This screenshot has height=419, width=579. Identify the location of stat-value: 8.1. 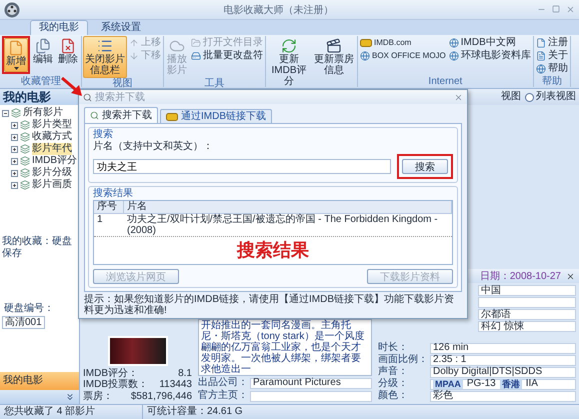
(185, 373).